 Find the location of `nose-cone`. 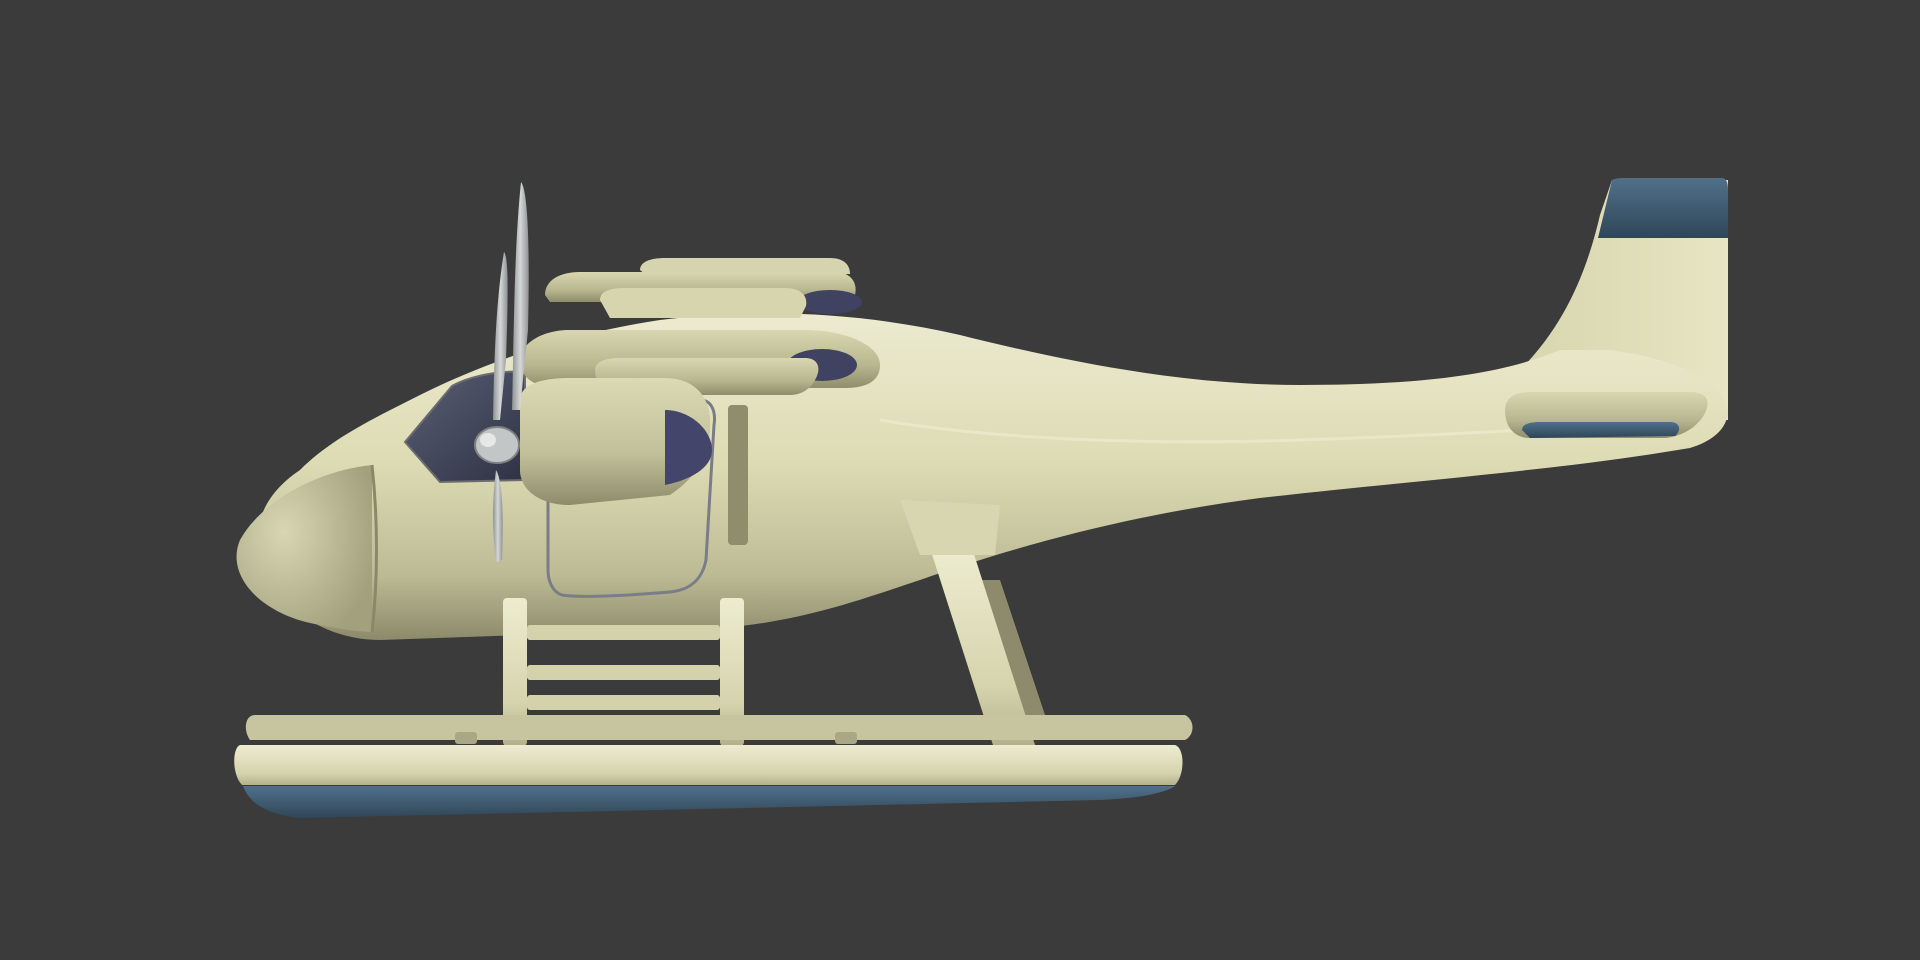

nose-cone is located at coordinates (304, 548).